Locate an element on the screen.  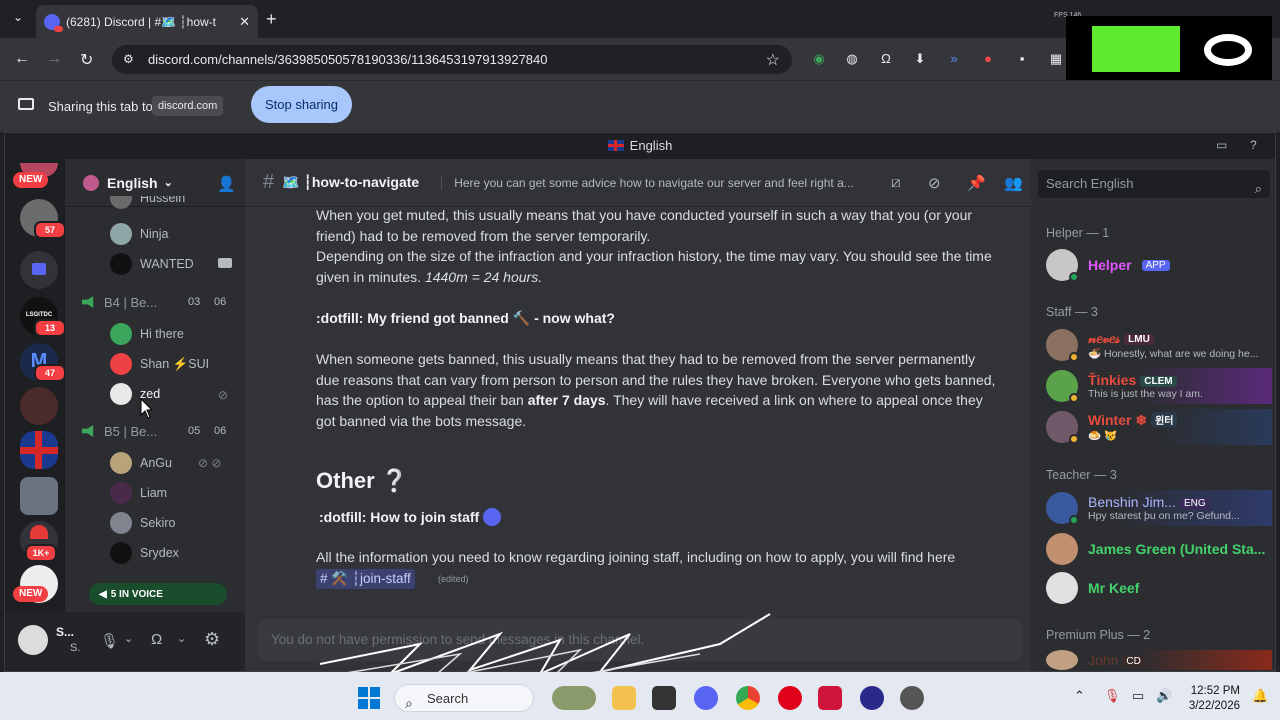
tray-chevron-up-icon: ⌃ is located at coordinates (1079, 696).